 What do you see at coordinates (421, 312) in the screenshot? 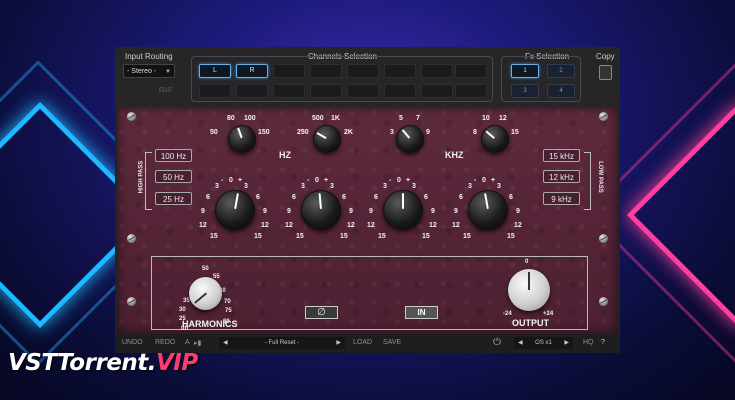
I see `in-bypass-button: IN` at bounding box center [421, 312].